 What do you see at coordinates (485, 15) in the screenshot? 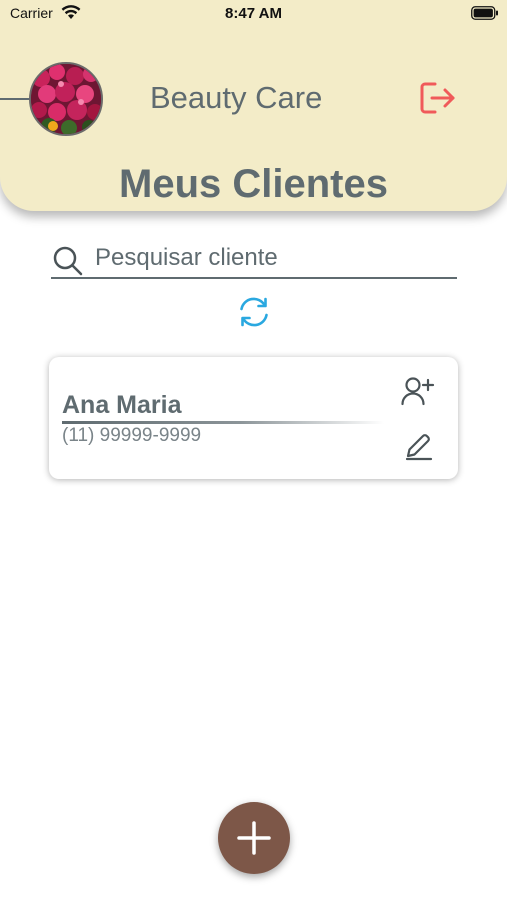
I see `battery-icon` at bounding box center [485, 15].